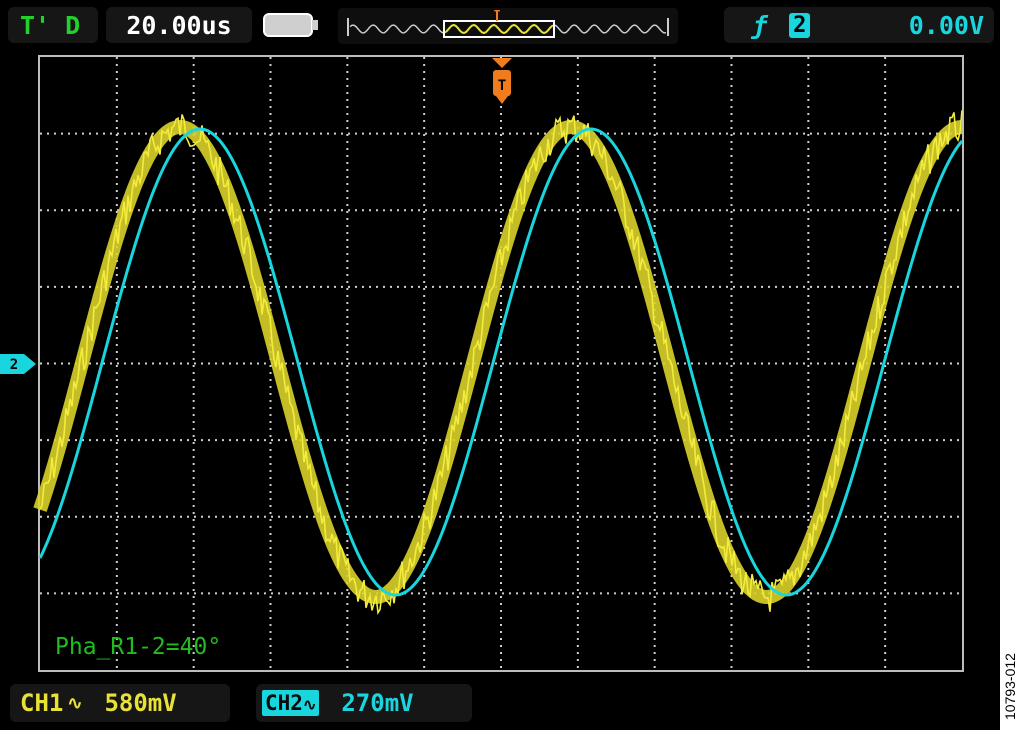 Image resolution: width=1024 pixels, height=746 pixels. What do you see at coordinates (502, 86) in the screenshot?
I see `svg-text: T` at bounding box center [502, 86].